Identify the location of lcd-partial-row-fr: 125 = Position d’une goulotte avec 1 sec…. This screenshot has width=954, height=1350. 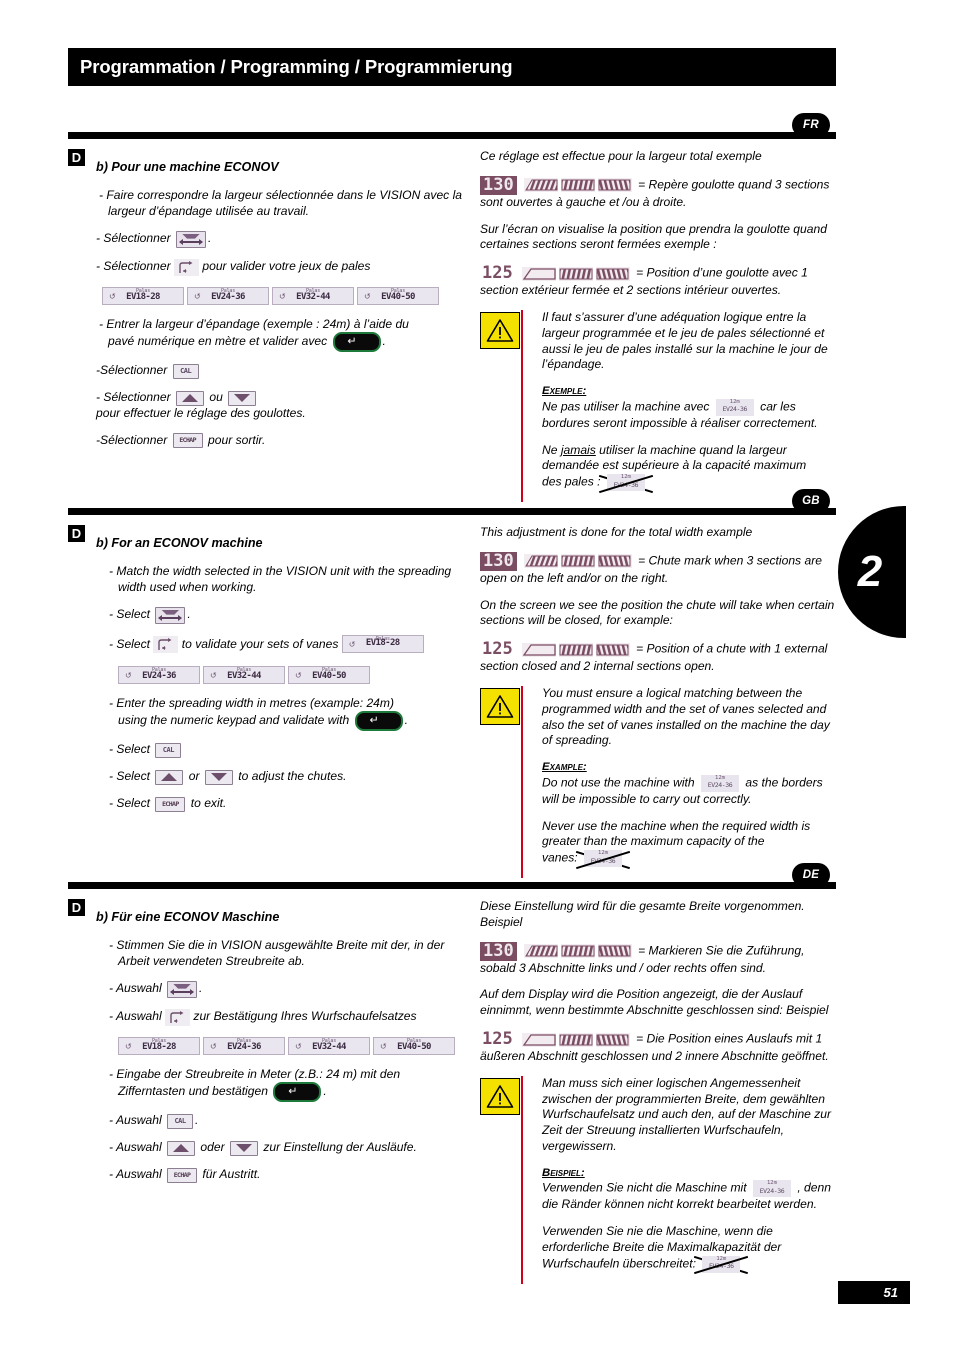
(658, 281).